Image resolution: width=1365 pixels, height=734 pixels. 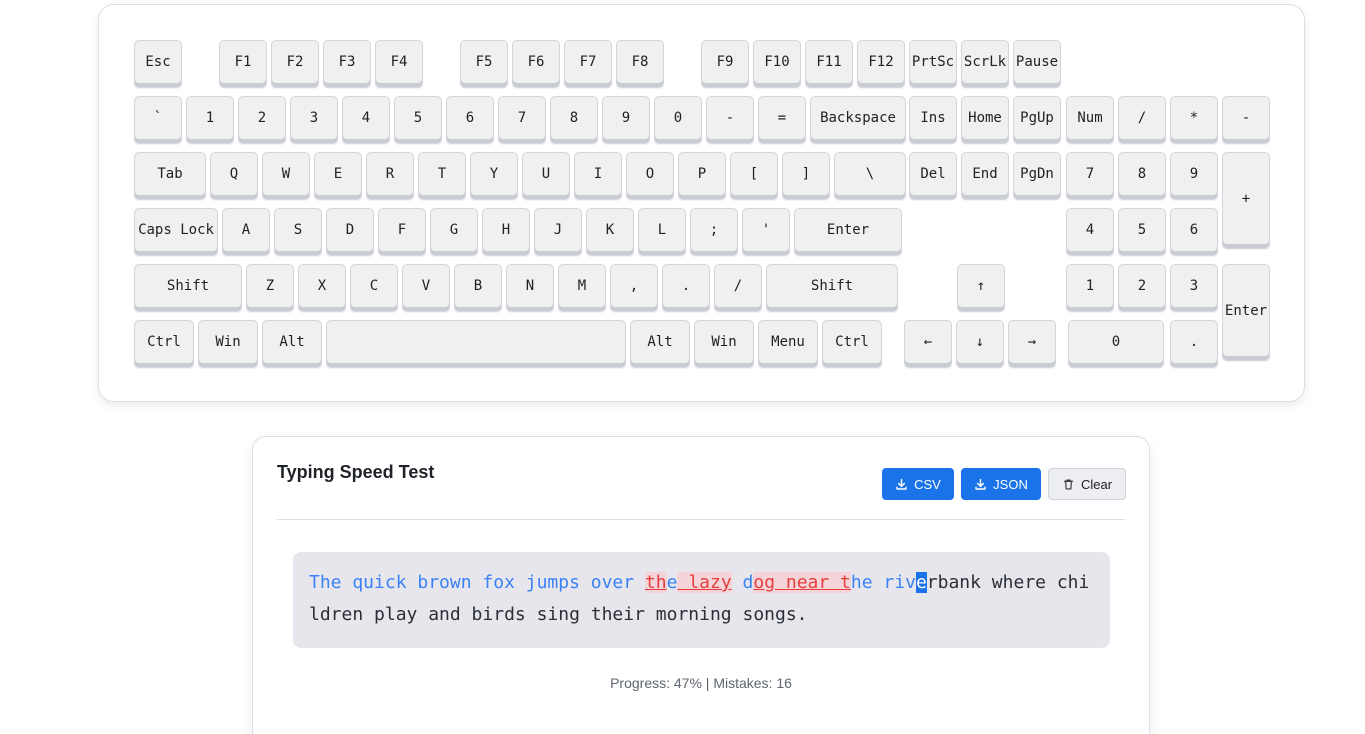 I want to click on key-rbracket: ], so click(x=806, y=176).